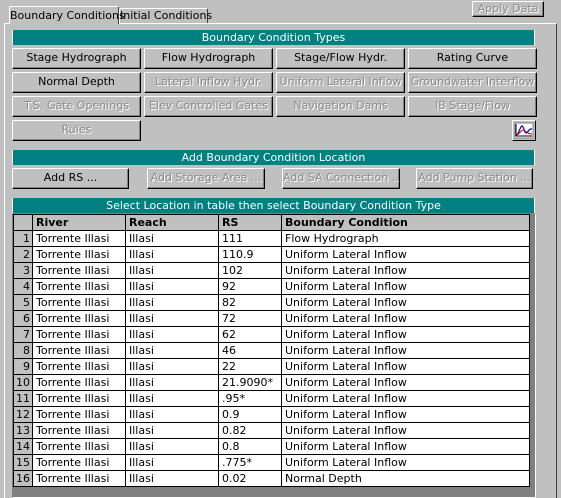 Image resolution: width=561 pixels, height=498 pixels. What do you see at coordinates (508, 9) in the screenshot?
I see `apply-data-button: Apply Data` at bounding box center [508, 9].